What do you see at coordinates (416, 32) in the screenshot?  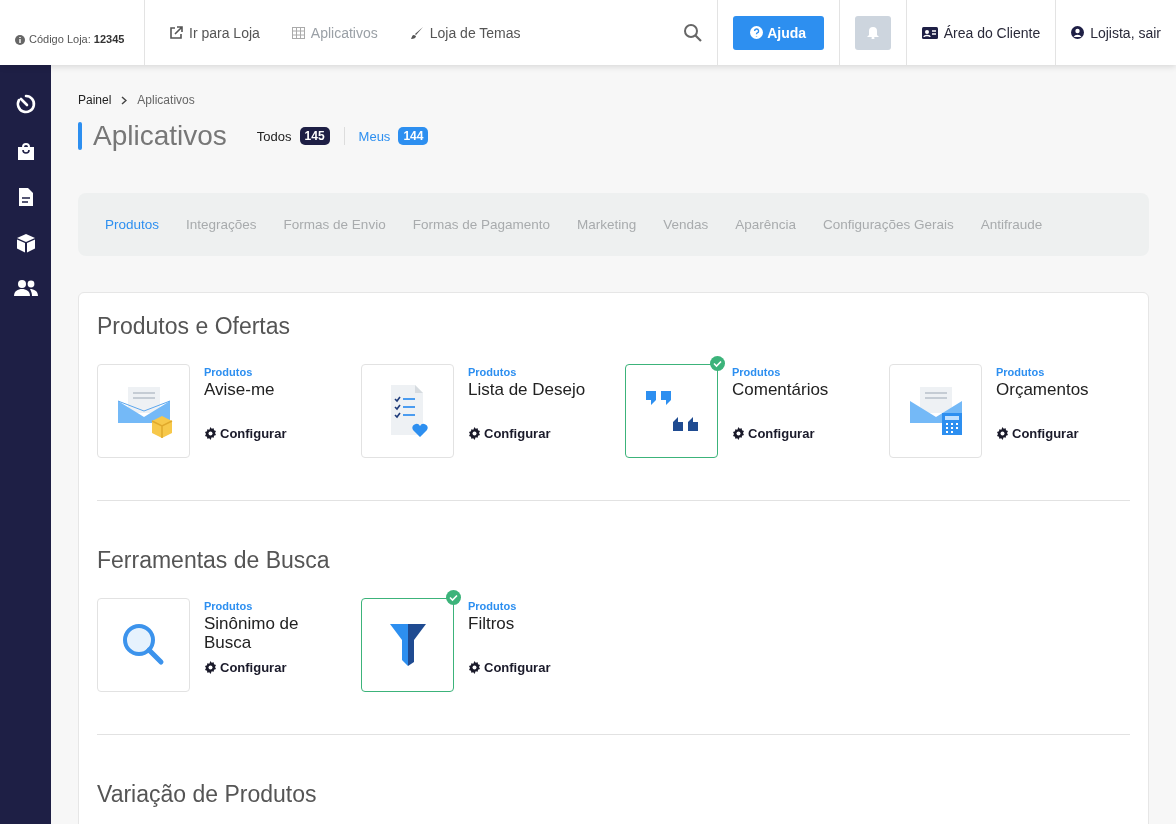 I see `brush-icon` at bounding box center [416, 32].